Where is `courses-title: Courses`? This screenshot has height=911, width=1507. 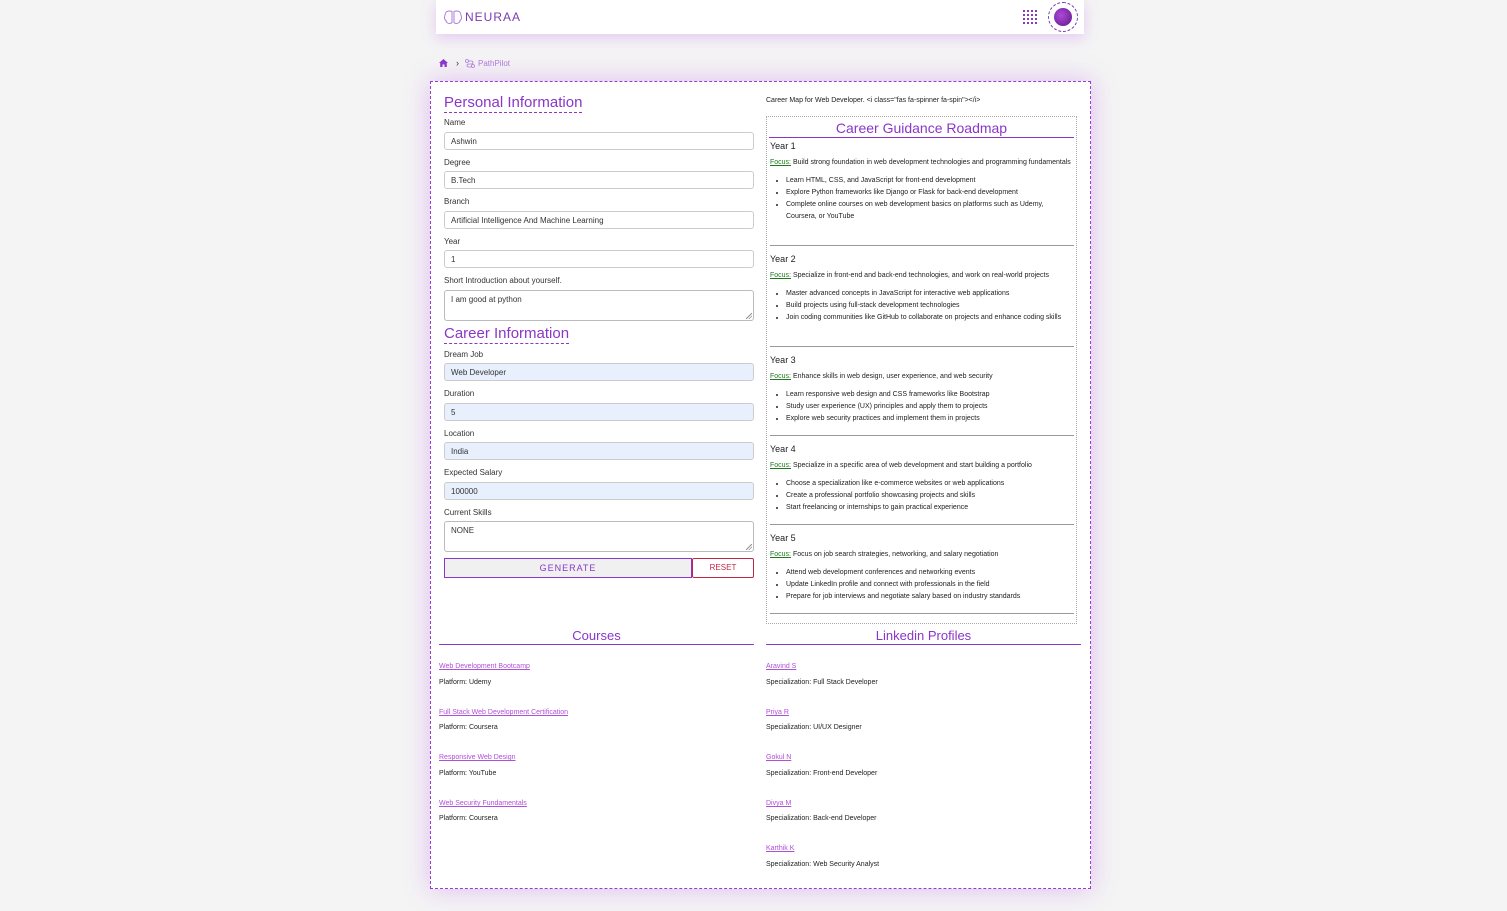
courses-title: Courses is located at coordinates (596, 636).